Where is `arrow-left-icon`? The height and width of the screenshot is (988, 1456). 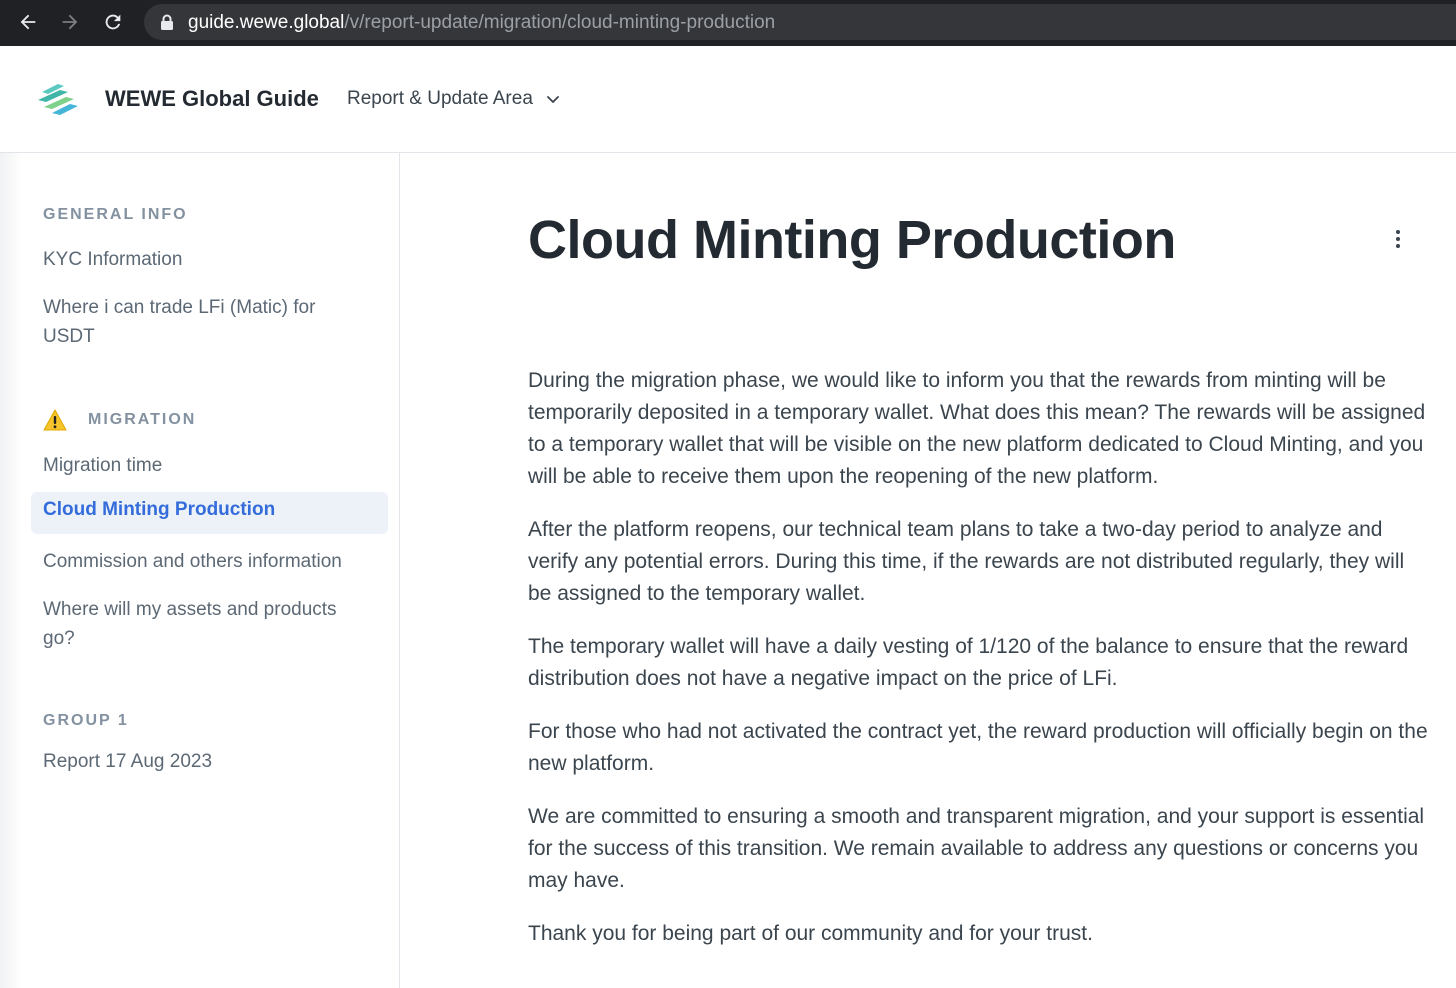
arrow-left-icon is located at coordinates (28, 22).